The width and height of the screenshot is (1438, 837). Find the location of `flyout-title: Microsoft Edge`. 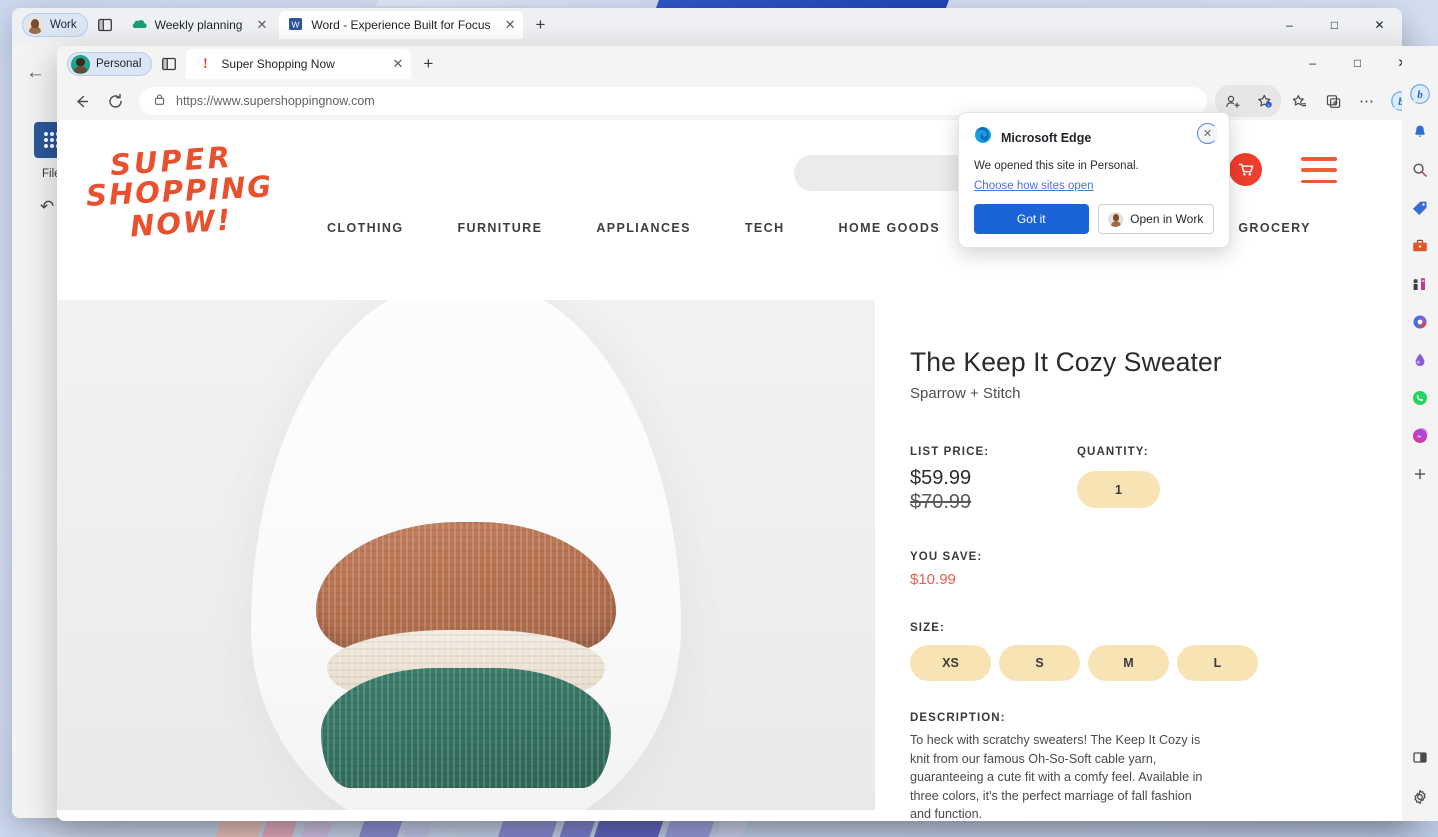

flyout-title: Microsoft Edge is located at coordinates (1046, 137).